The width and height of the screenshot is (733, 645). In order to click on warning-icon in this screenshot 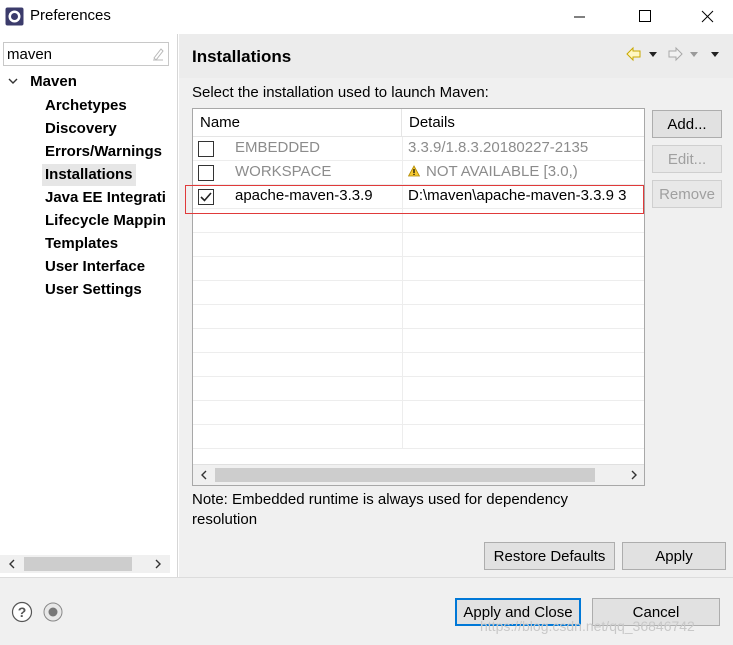, I will do `click(414, 171)`.